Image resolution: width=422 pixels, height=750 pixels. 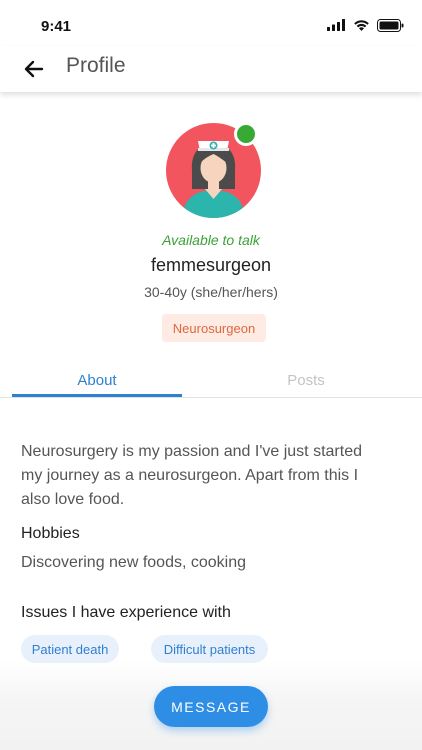 What do you see at coordinates (211, 69) in the screenshot?
I see `app-bar: Profile` at bounding box center [211, 69].